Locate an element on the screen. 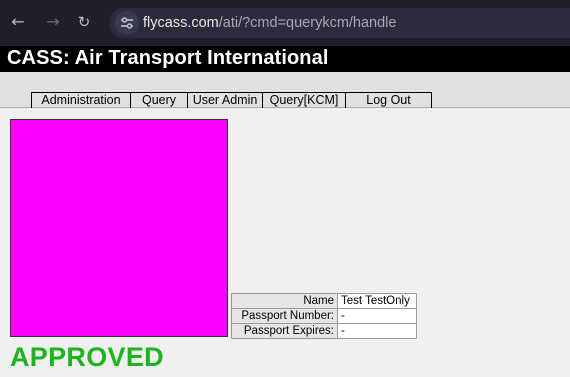 The height and width of the screenshot is (377, 570). table-row: Passport Number: - is located at coordinates (324, 316).